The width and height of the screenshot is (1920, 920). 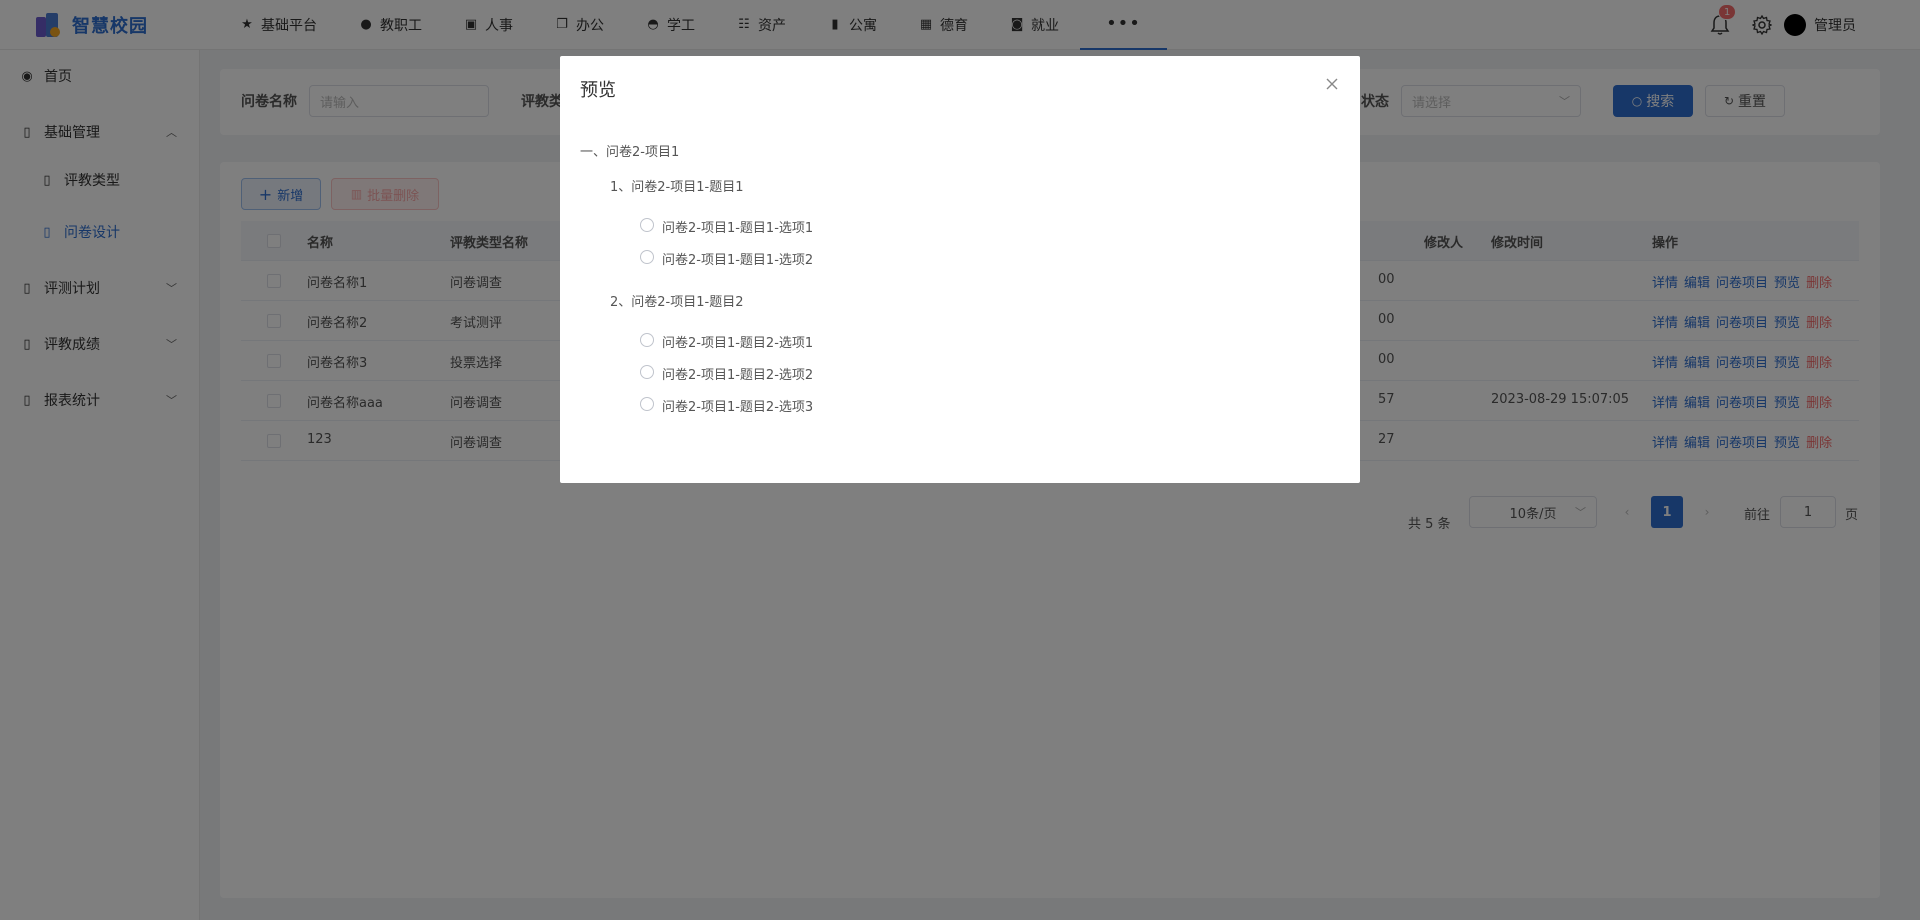 What do you see at coordinates (630, 152) in the screenshot?
I see `preview-section-title: 一、问卷2-项目1` at bounding box center [630, 152].